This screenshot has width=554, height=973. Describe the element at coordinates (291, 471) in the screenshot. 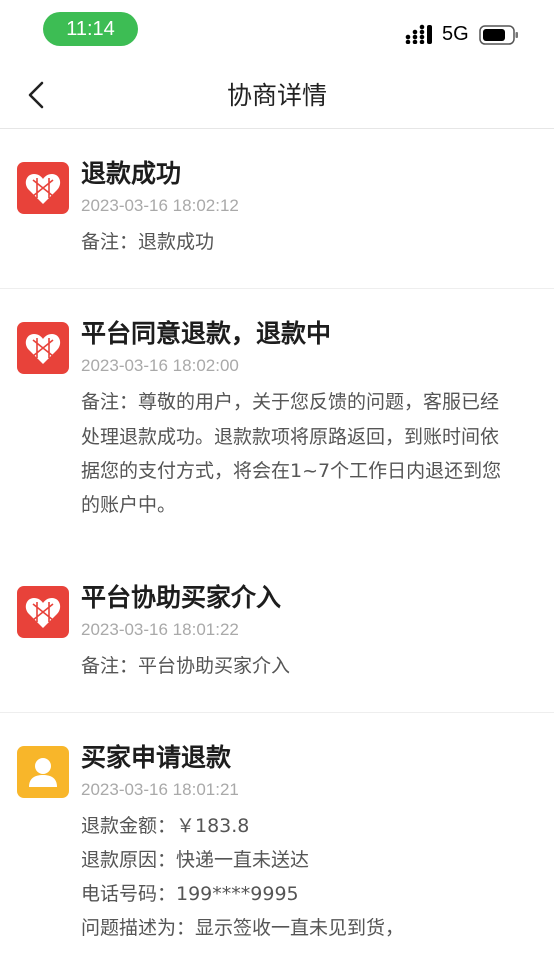

I see `record-remark-line: 据您的支付方式，将会在1~7个工作日内退还到您` at that location.